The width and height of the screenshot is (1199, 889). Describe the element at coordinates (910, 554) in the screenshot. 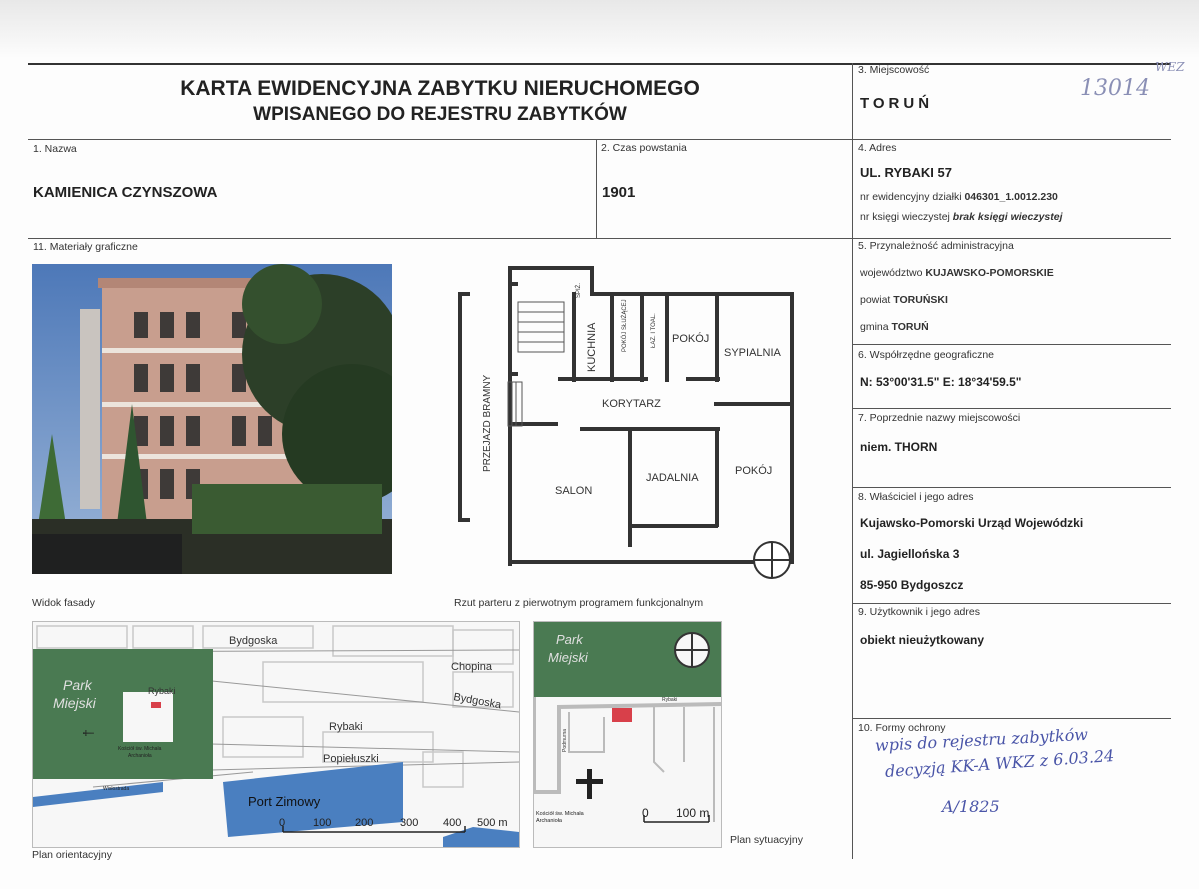

I see `field8-line2: ul. Jagiellońska 3` at that location.